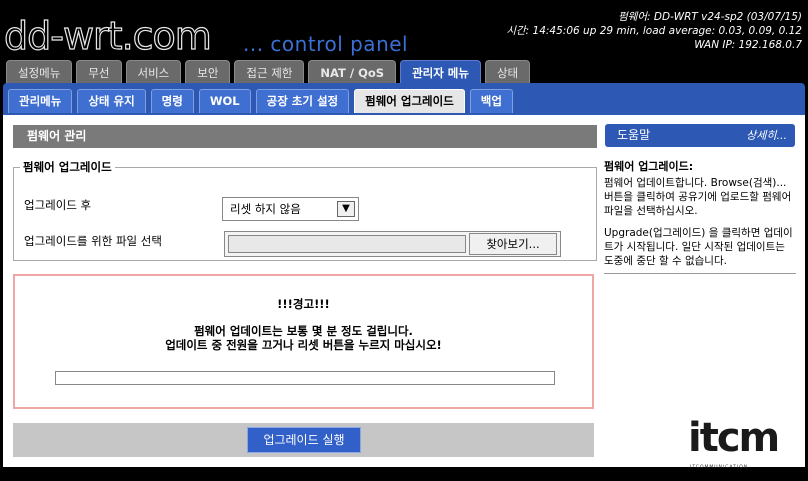 This screenshot has height=481, width=808. What do you see at coordinates (748, 45) in the screenshot?
I see `wan-ip: WAN IP: 192.168.0.7` at bounding box center [748, 45].